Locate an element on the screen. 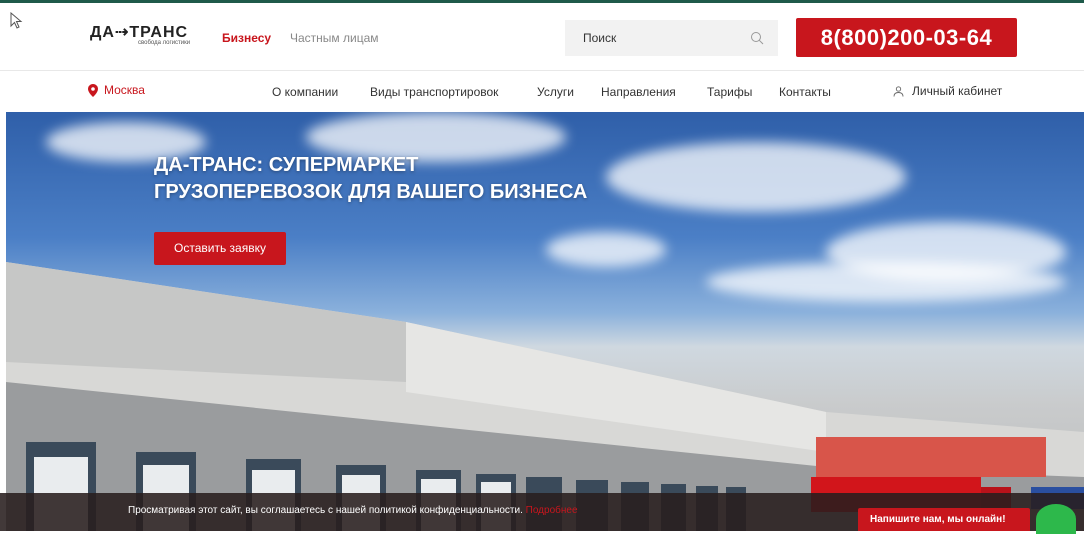  personal-cabinet-link: Личный кабинет is located at coordinates (947, 91).